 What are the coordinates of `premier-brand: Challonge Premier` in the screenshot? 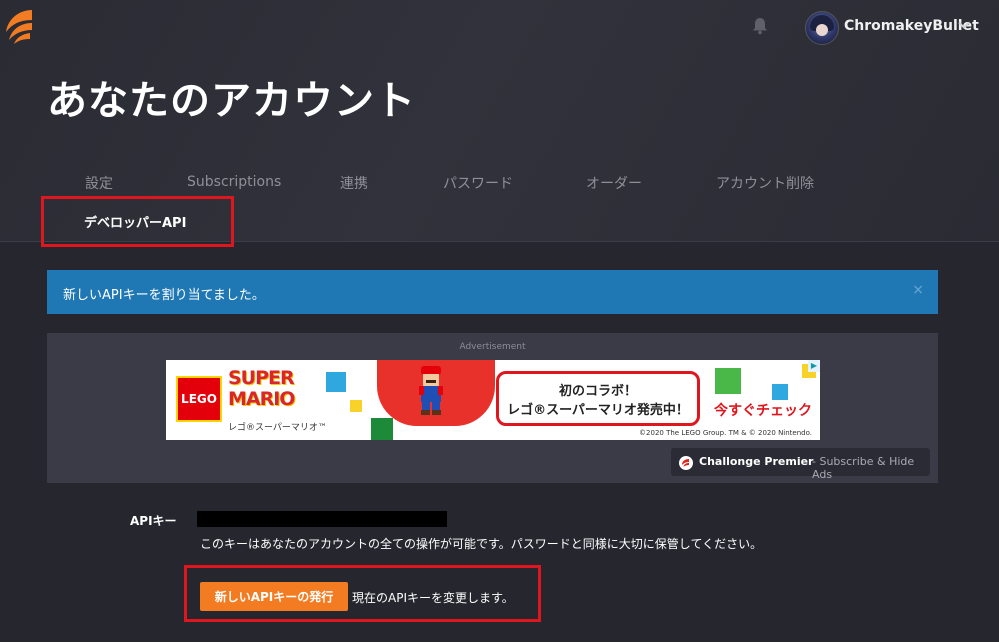 It's located at (756, 461).